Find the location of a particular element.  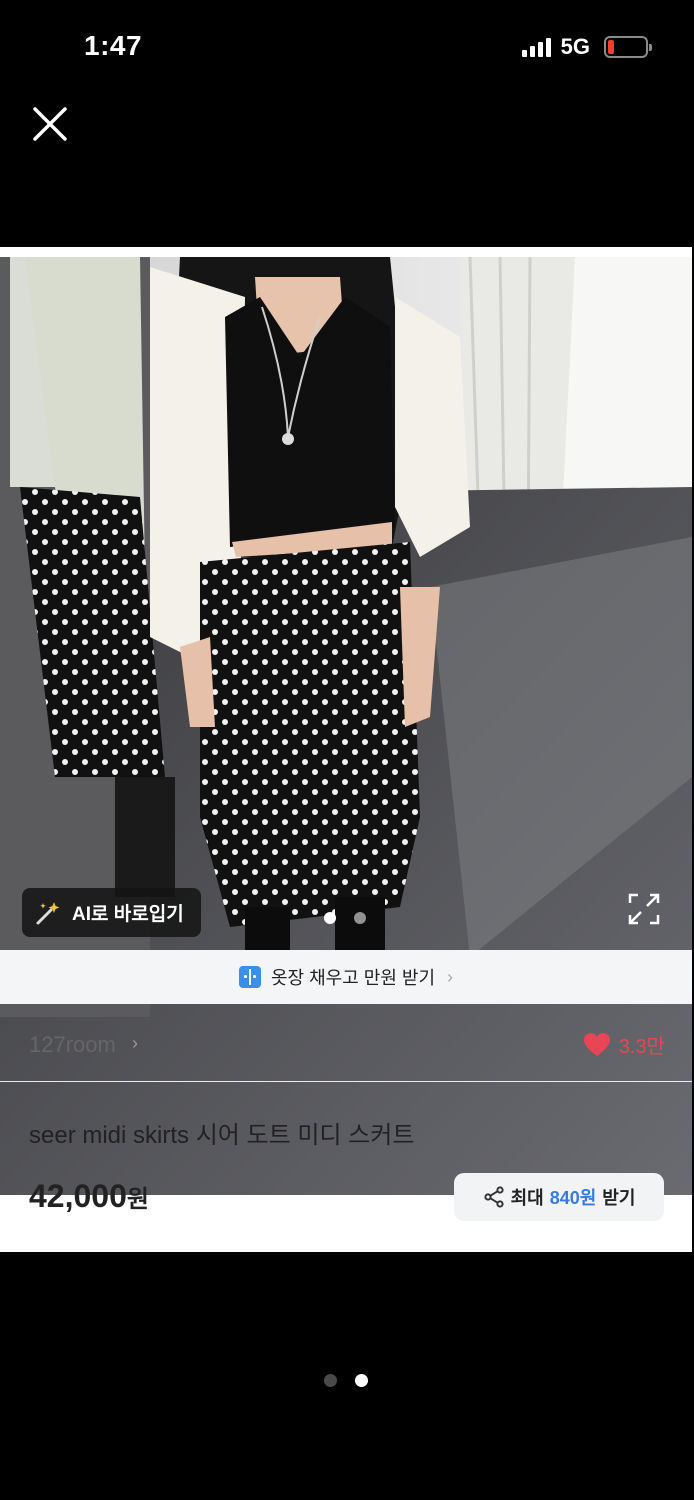

product-price: 42,000원 is located at coordinates (89, 1196).